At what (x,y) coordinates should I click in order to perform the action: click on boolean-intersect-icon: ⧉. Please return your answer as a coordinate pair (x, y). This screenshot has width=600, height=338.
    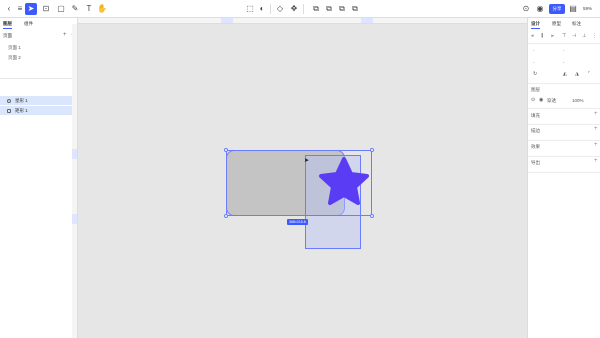
    Looking at the image, I should click on (342, 9).